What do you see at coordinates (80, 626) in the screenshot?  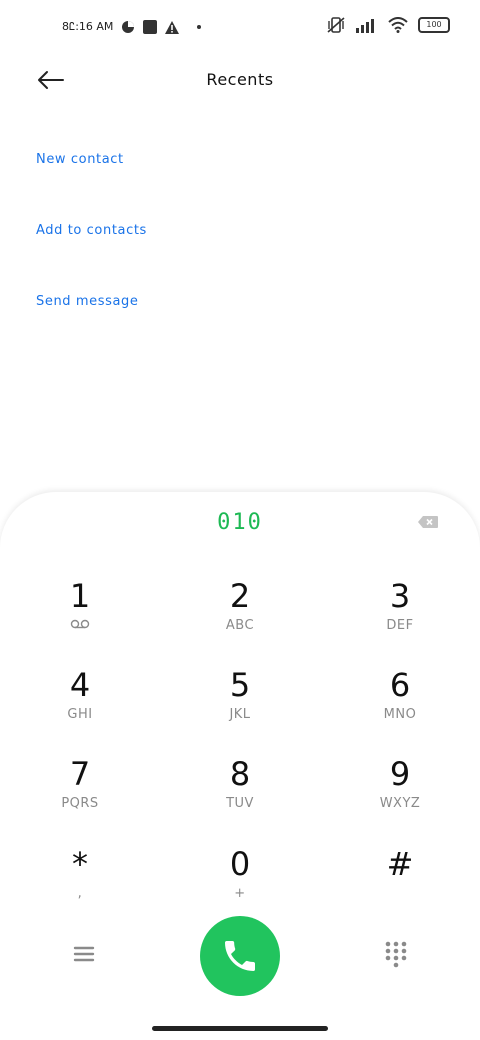 I see `voicemail-icon` at bounding box center [80, 626].